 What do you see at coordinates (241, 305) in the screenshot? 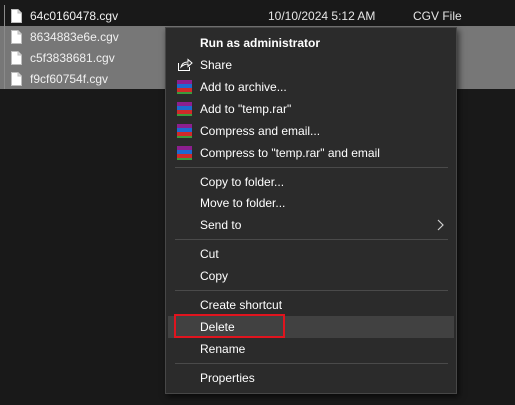
I see `menu-item-label: Create shortcut` at bounding box center [241, 305].